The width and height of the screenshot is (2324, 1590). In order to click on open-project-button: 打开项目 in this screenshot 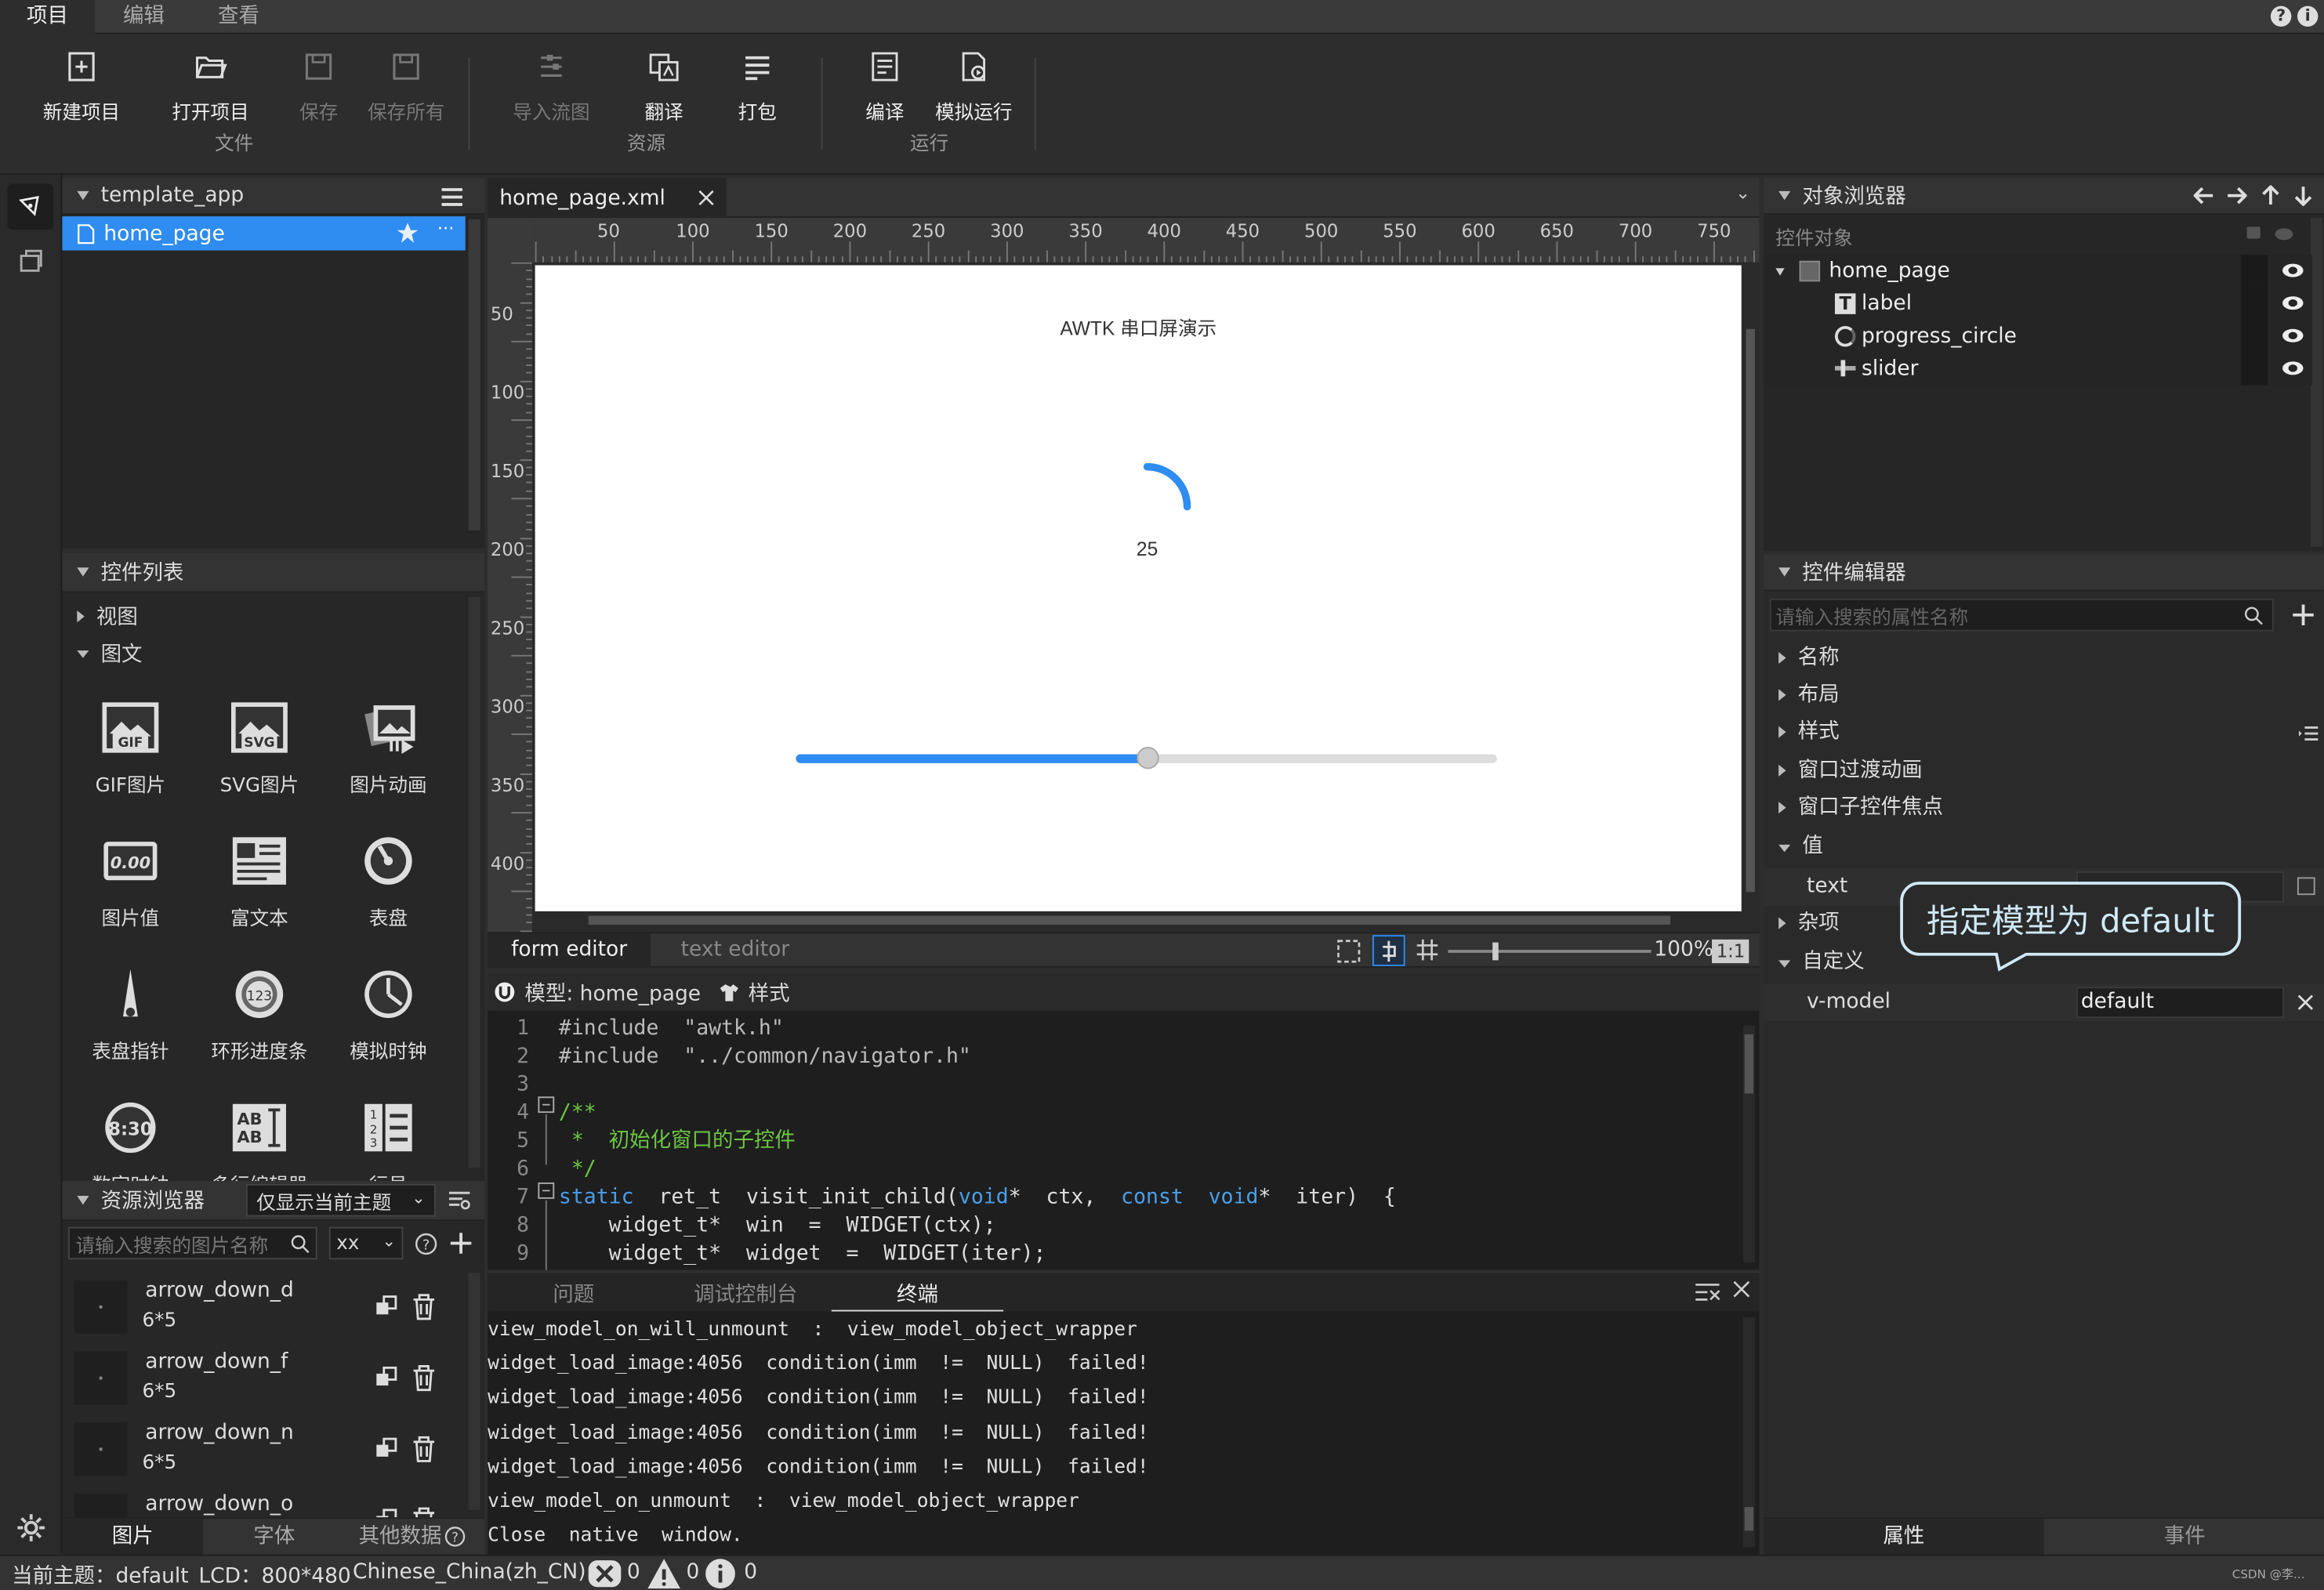, I will do `click(210, 87)`.